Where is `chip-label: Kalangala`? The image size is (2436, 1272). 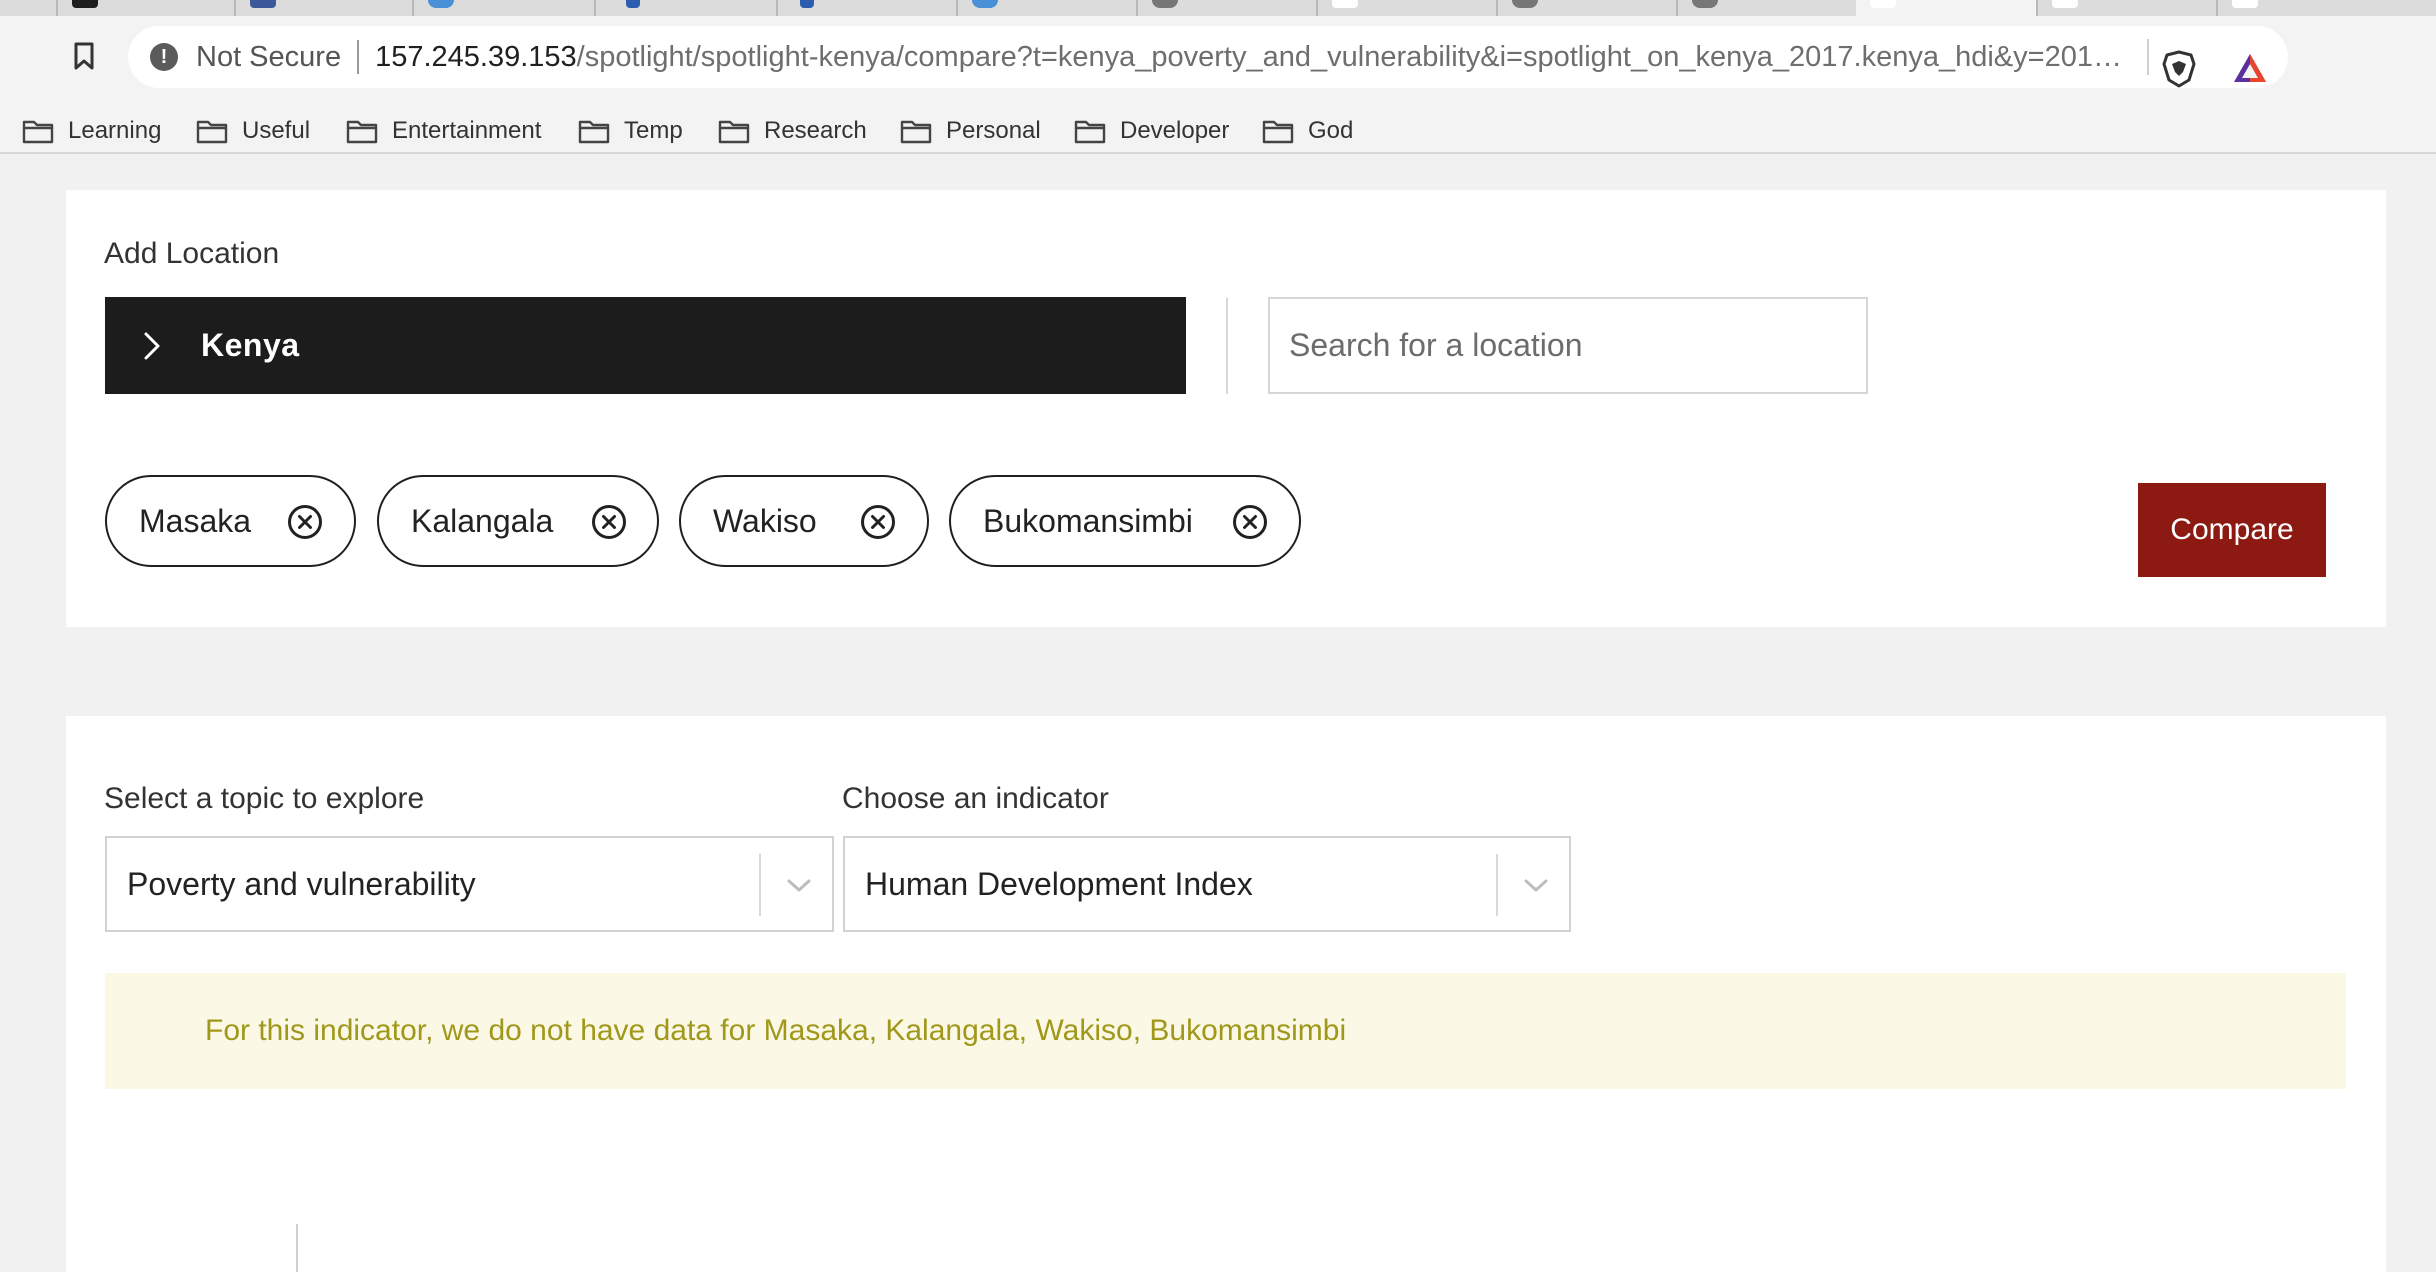
chip-label: Kalangala is located at coordinates (482, 520).